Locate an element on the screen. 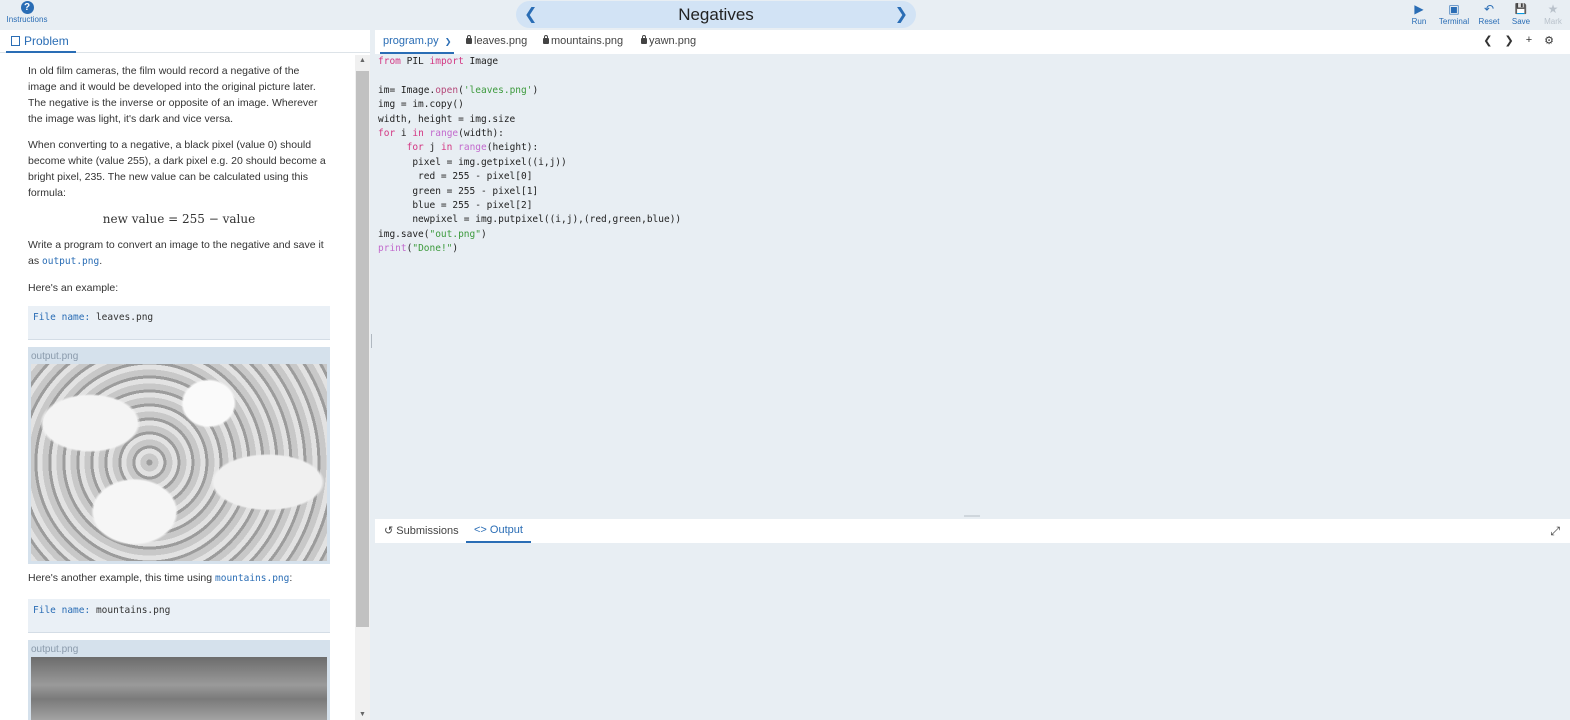 The height and width of the screenshot is (720, 1570). pane-resize-handle is located at coordinates (372, 341).